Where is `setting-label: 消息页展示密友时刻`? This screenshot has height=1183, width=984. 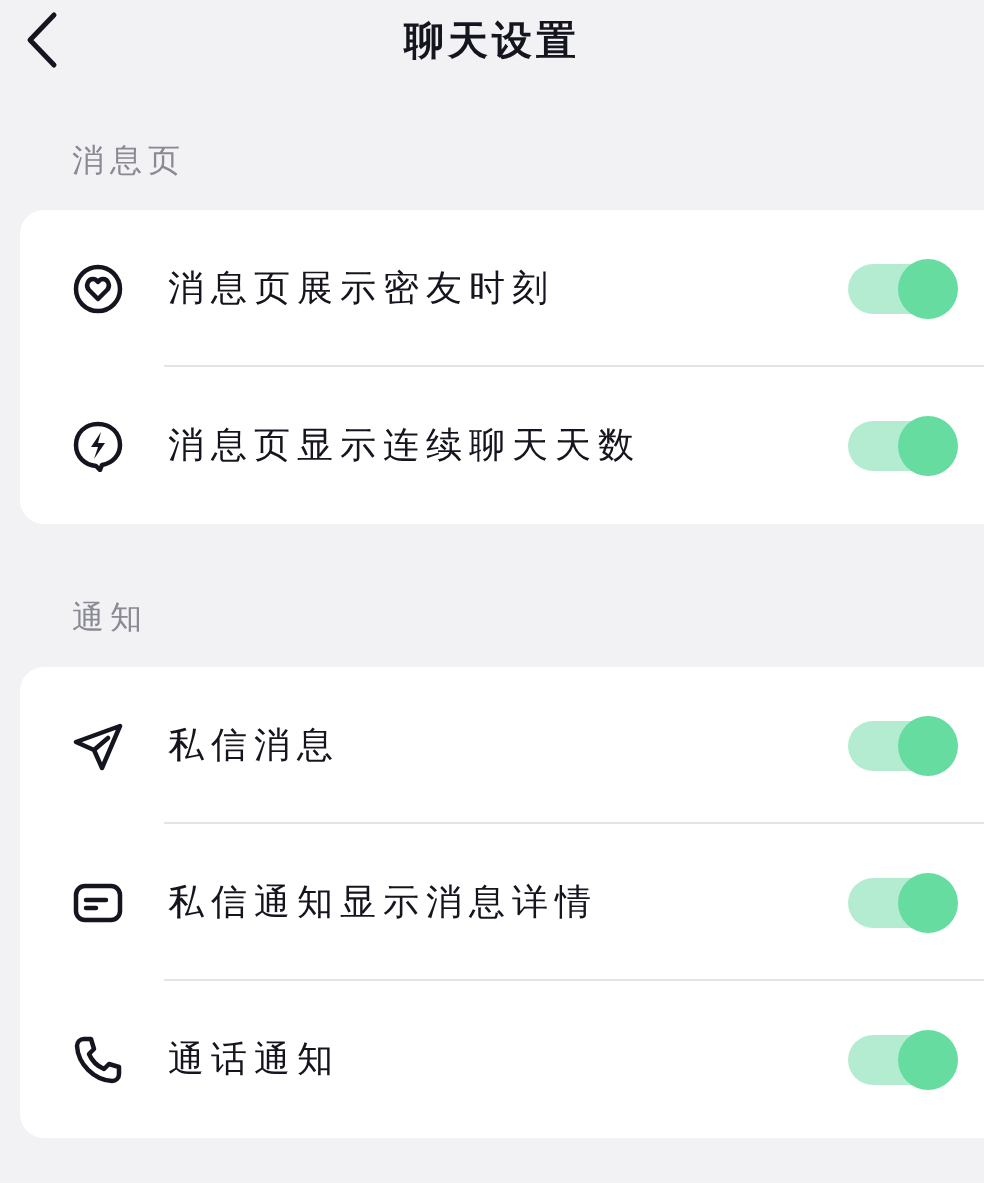
setting-label: 消息页展示密友时刻 is located at coordinates (362, 288).